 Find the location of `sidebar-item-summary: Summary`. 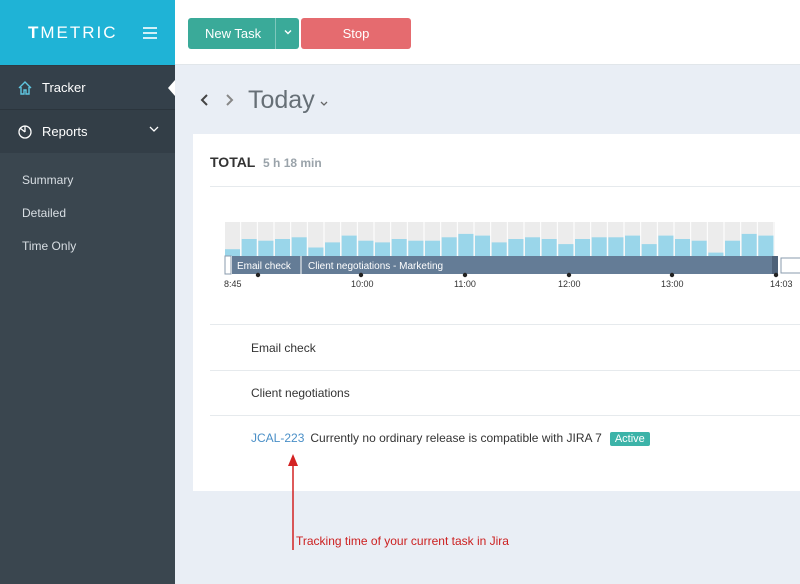

sidebar-item-summary: Summary is located at coordinates (87, 179).